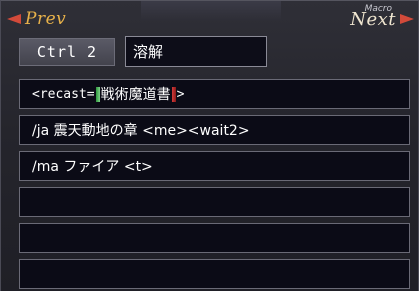  I want to click on macro-line-3: /ma ファイア <t>, so click(214, 166).